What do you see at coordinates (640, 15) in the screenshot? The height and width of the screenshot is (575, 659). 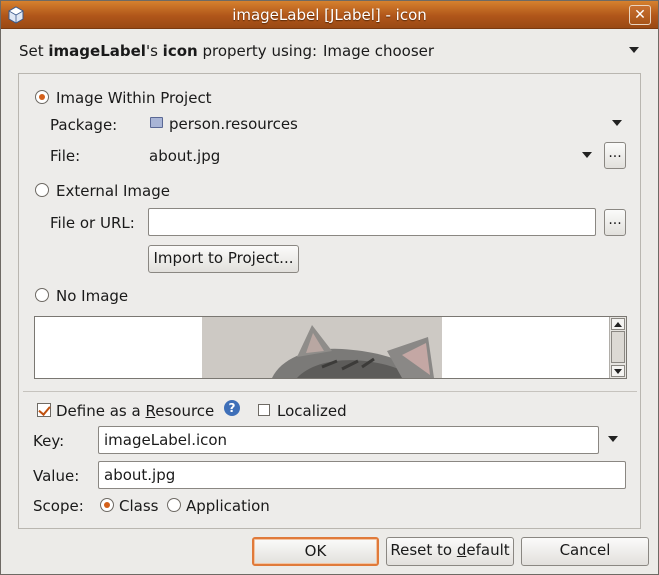 I see `close-icon: ✕` at bounding box center [640, 15].